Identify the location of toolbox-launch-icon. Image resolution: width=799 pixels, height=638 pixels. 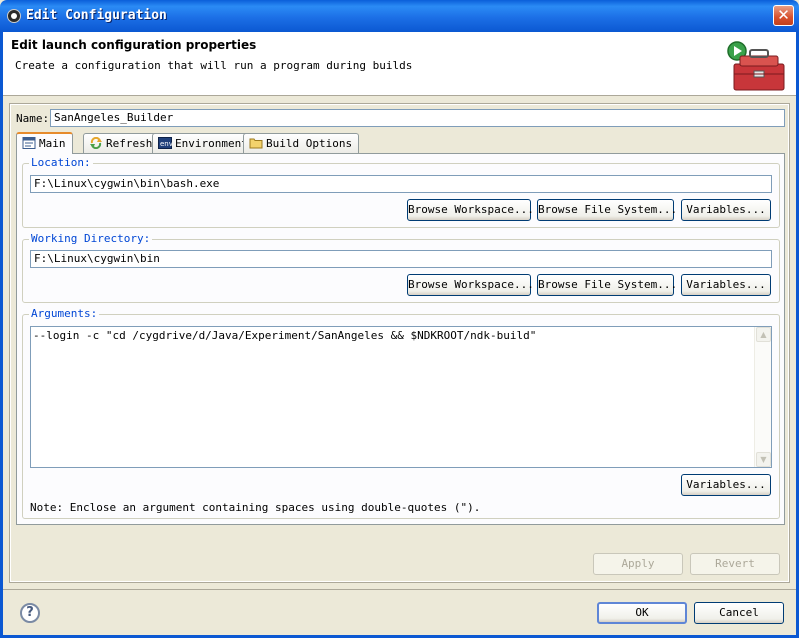
(756, 66).